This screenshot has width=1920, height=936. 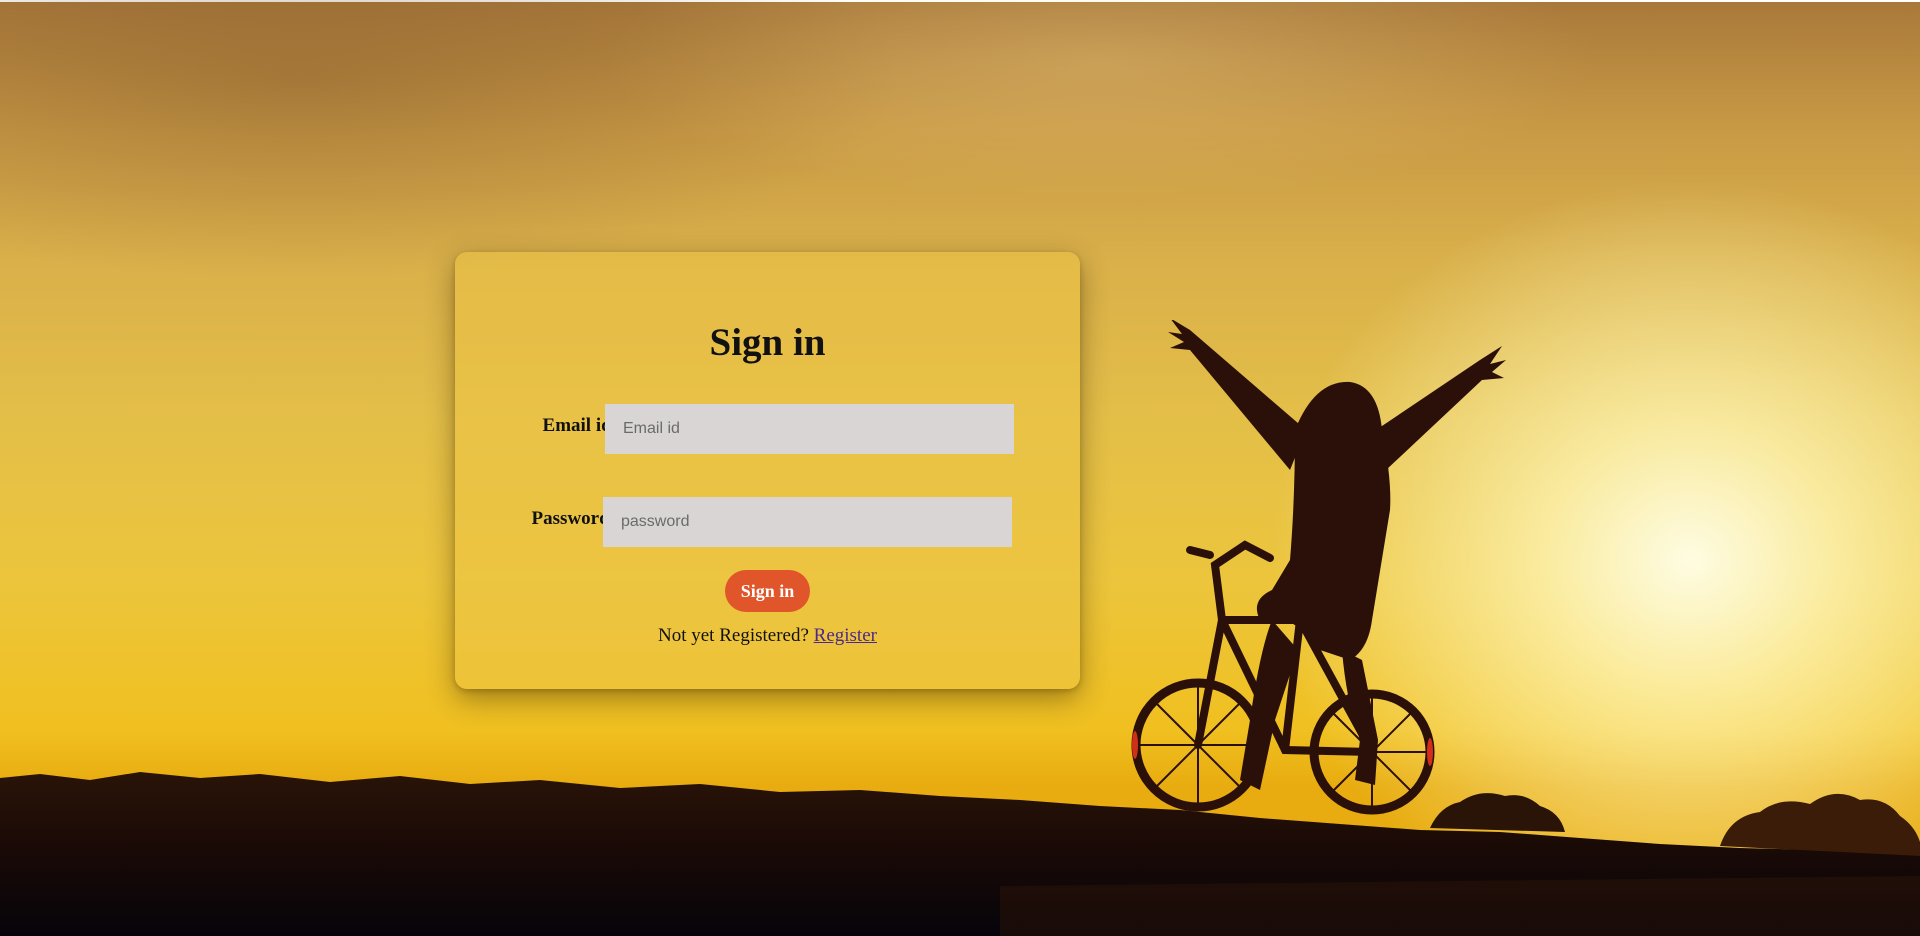 I want to click on email-label: Email id:, so click(x=580, y=425).